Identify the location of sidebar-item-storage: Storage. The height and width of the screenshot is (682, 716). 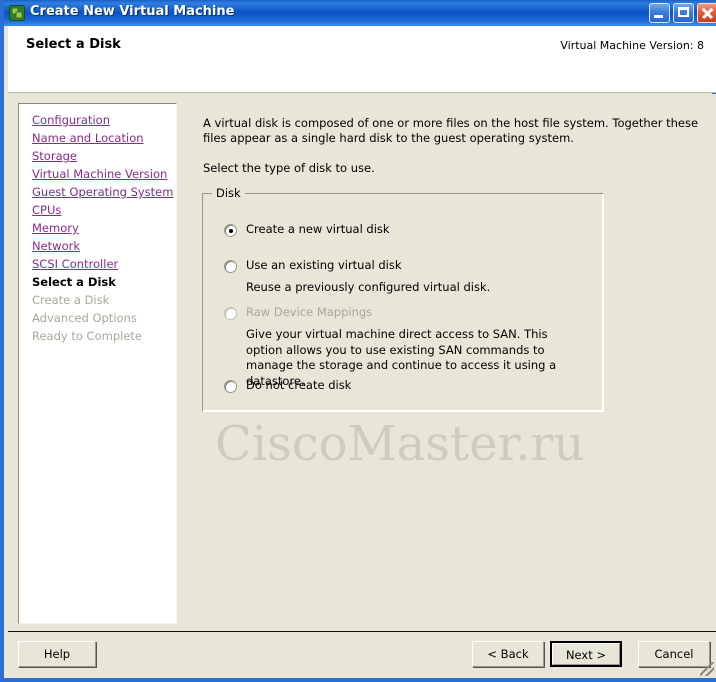
(54, 156).